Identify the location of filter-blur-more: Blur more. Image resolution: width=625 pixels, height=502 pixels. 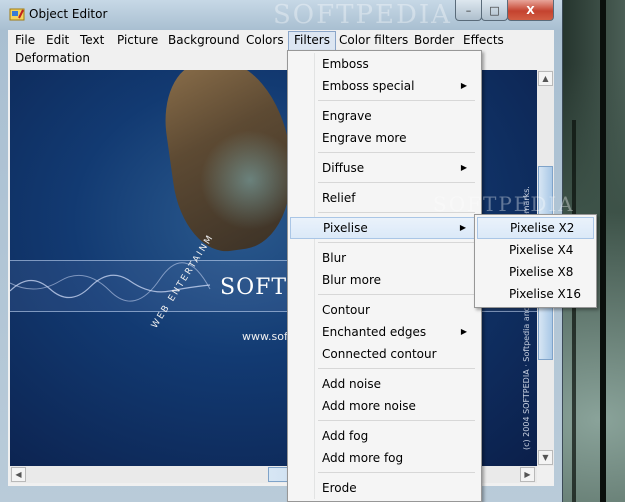
(383, 280).